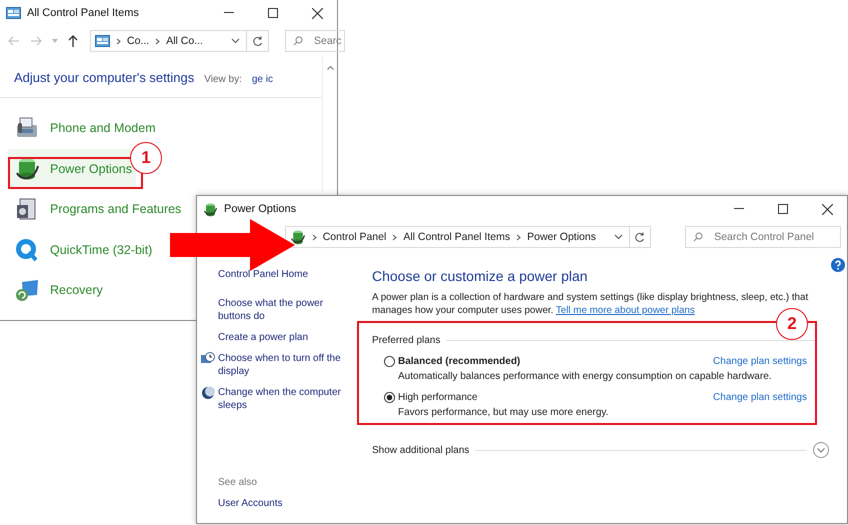  Describe the element at coordinates (223, 79) in the screenshot. I see `view-by-label: View by:` at that location.